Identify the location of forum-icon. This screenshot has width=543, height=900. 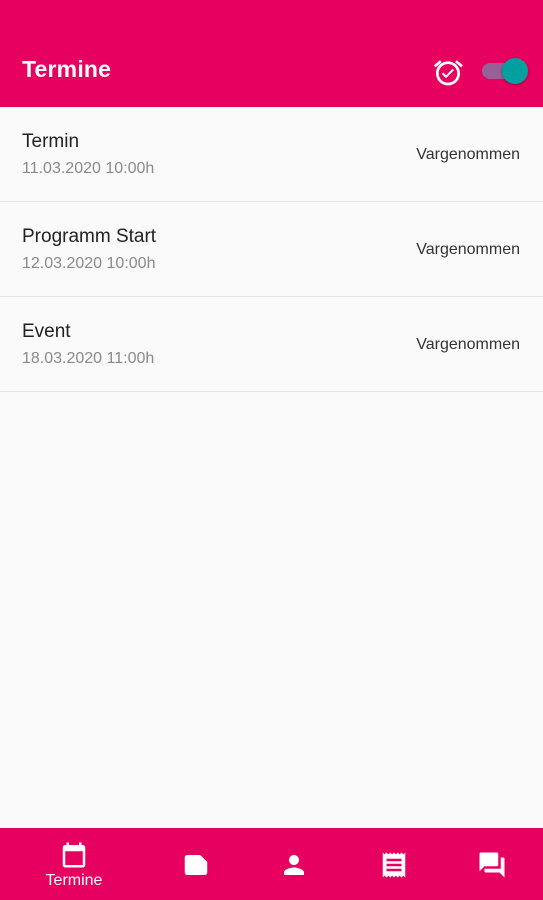
(492, 865).